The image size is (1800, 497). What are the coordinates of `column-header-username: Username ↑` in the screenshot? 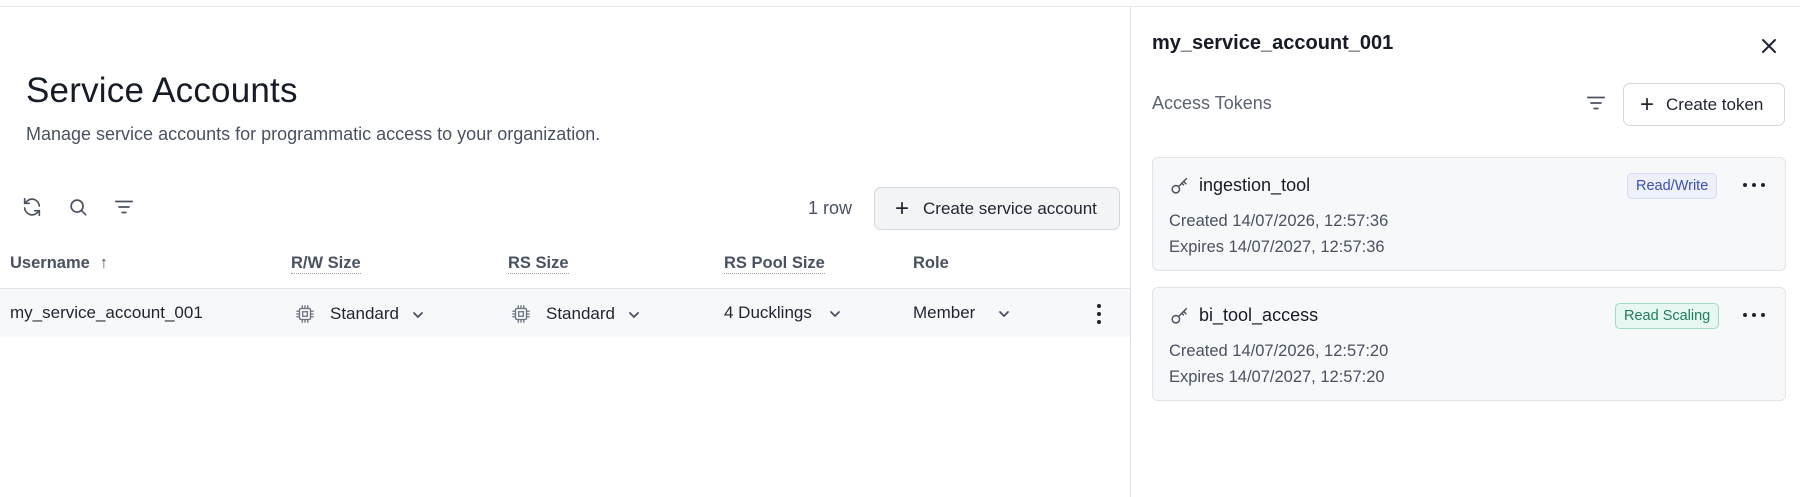 It's located at (59, 263).